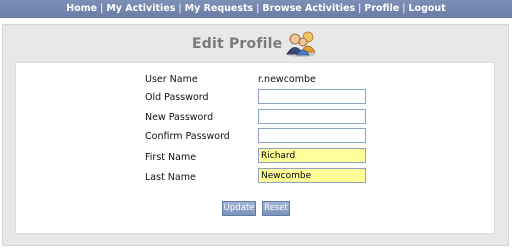 The image size is (512, 250). I want to click on old-password-field, so click(312, 96).